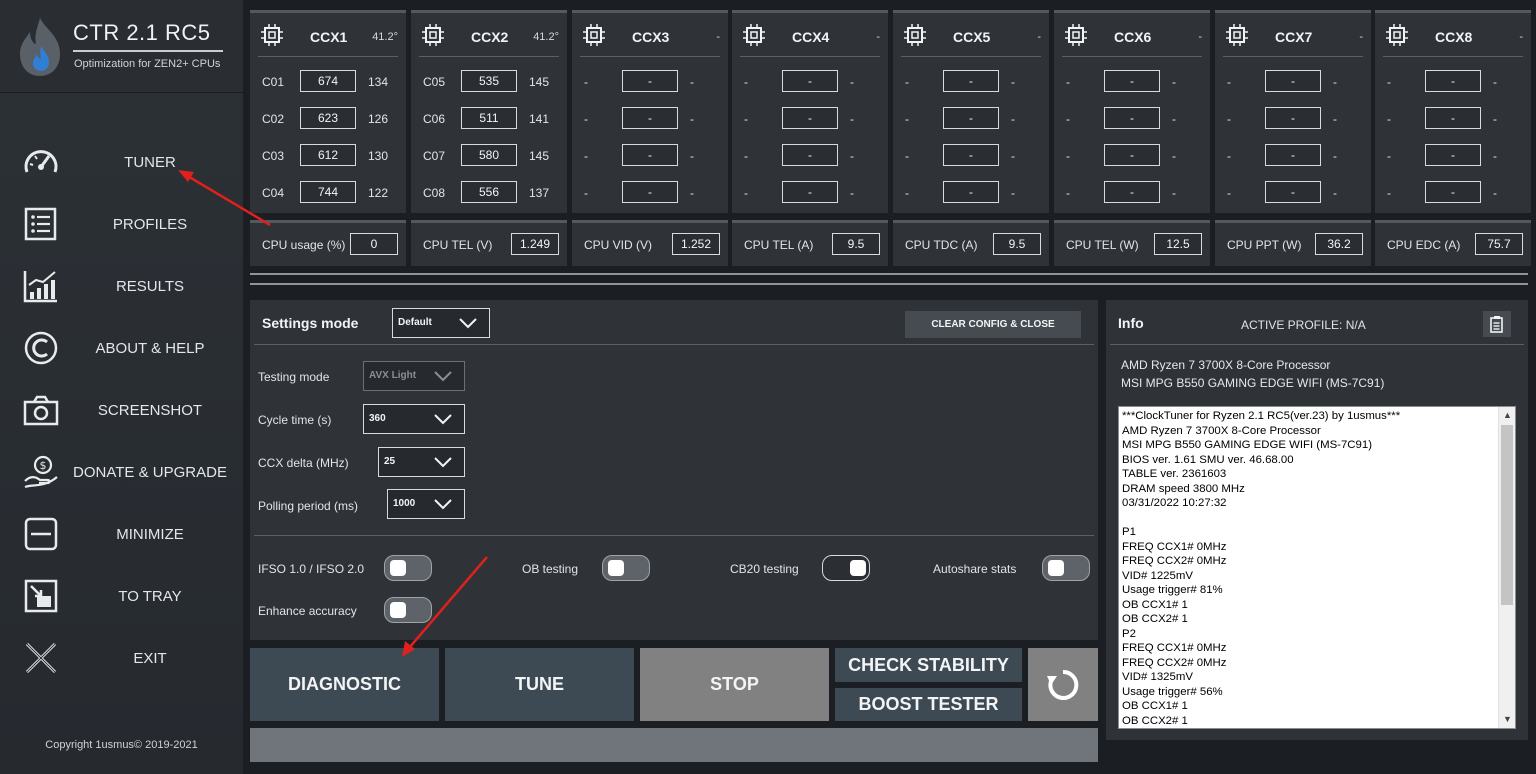 The image size is (1536, 774). Describe the element at coordinates (41, 161) in the screenshot. I see `speedometer-icon` at that location.